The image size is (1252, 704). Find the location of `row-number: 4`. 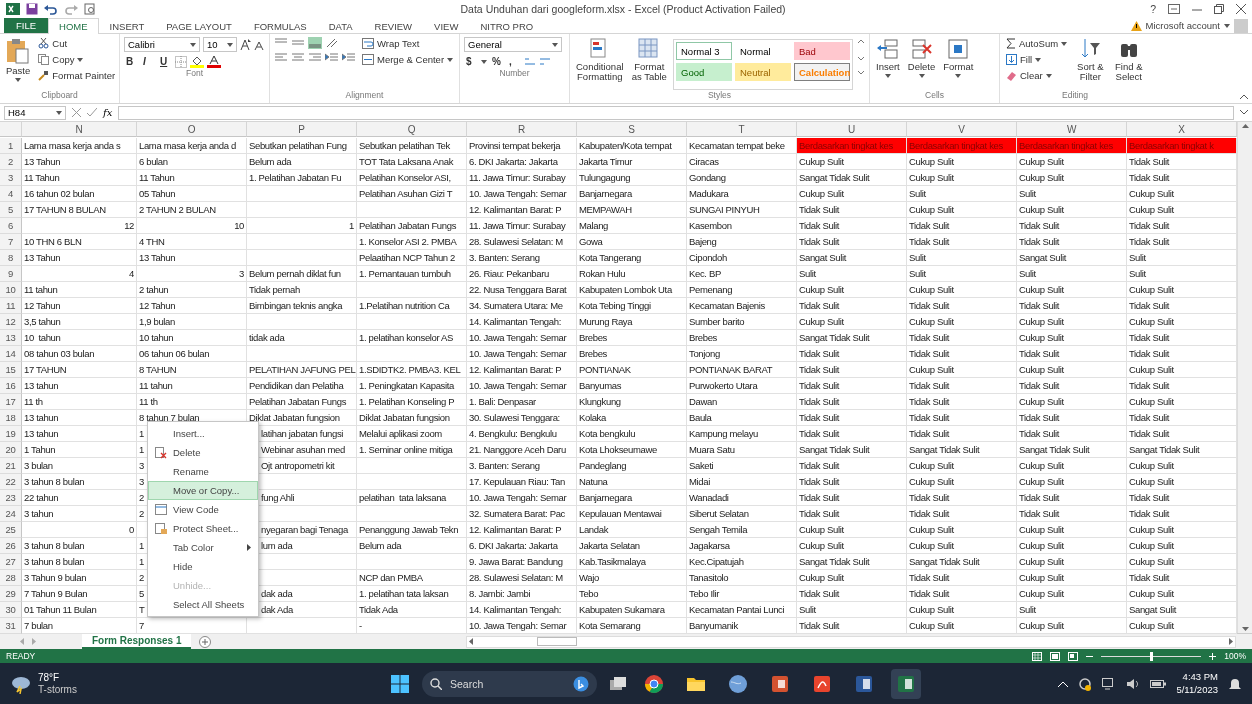

row-number: 4 is located at coordinates (11, 194).